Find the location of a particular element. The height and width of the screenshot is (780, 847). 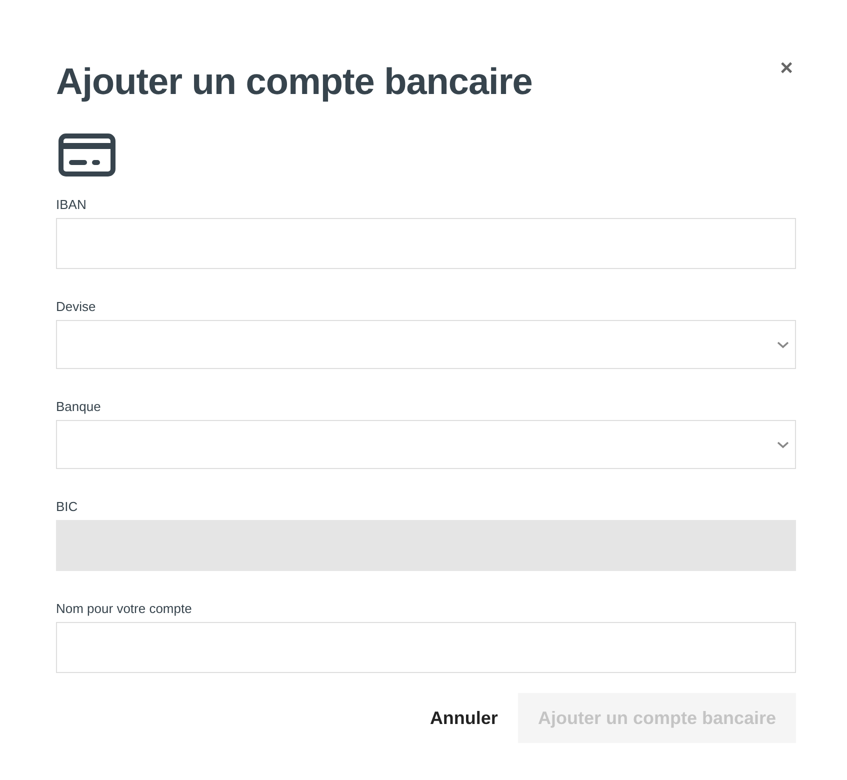

cancel-button: Annuler is located at coordinates (464, 718).